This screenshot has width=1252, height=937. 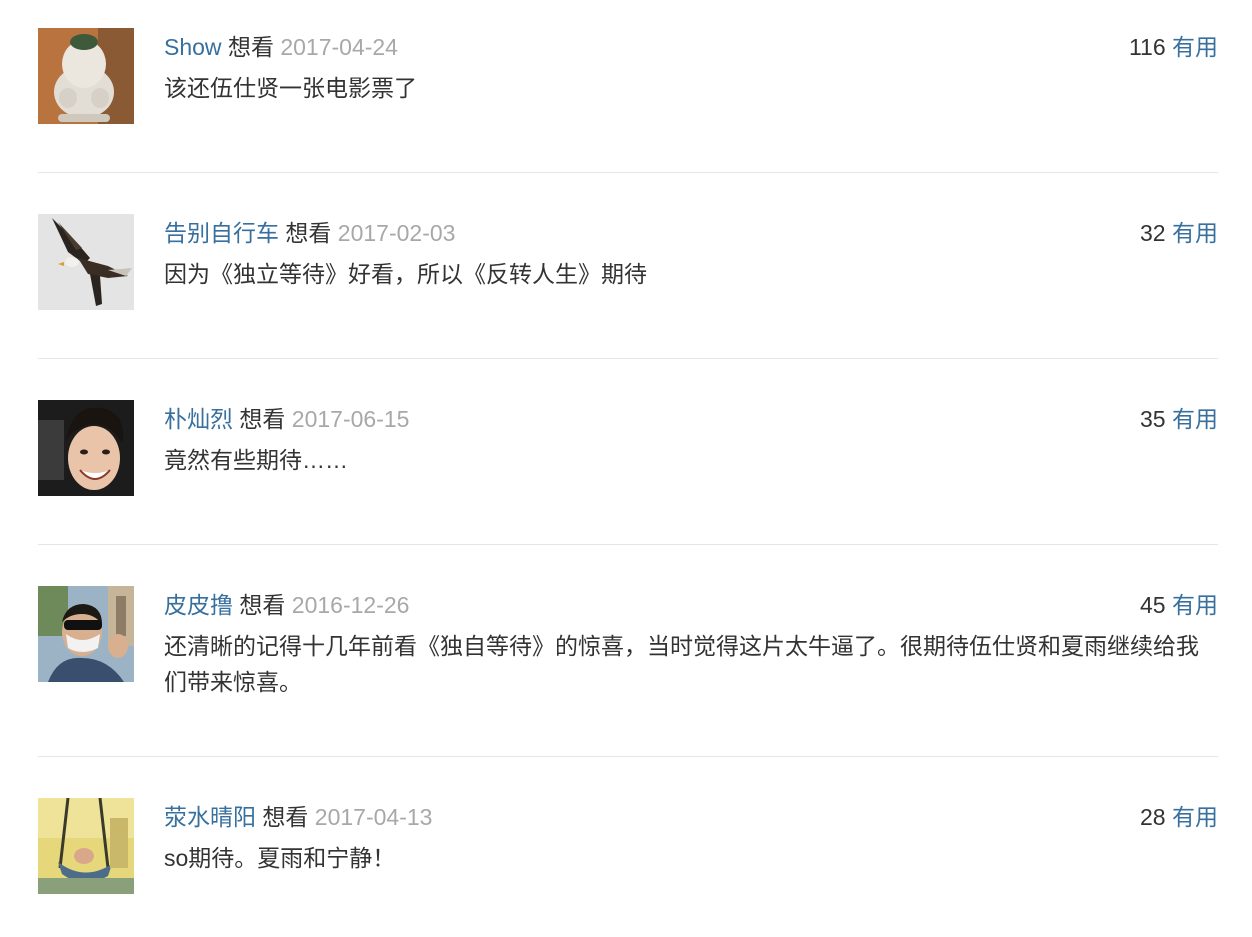 I want to click on comment-text: 该还伍仕贤一张电影票了, so click(x=290, y=88).